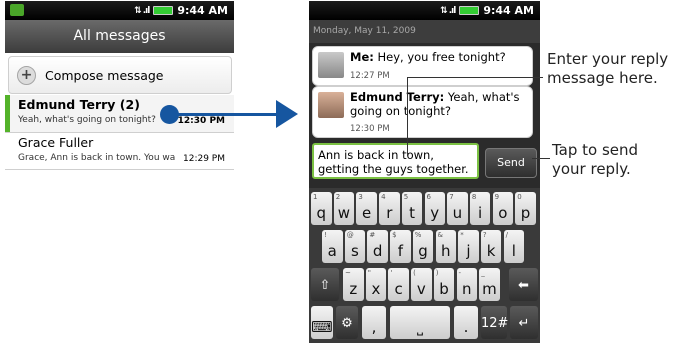 This screenshot has width=673, height=344. Describe the element at coordinates (201, 121) in the screenshot. I see `thread-time: 12:30 PM` at that location.